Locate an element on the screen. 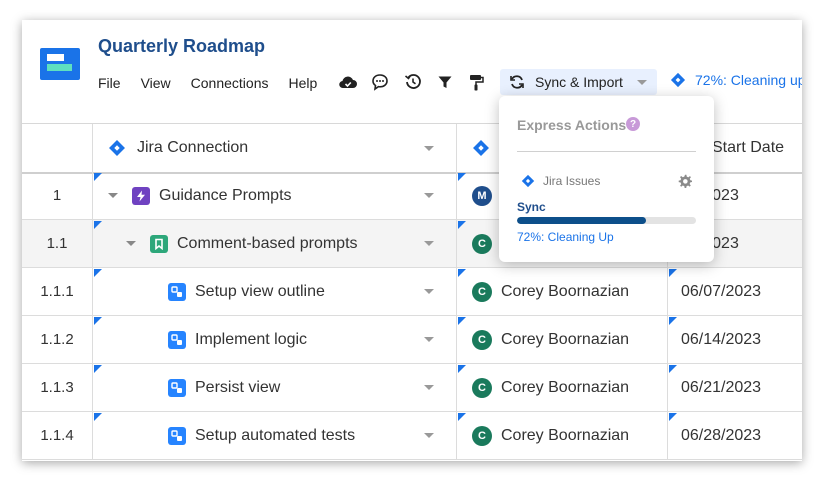  sync-status-link: 72%: Cleaning up is located at coordinates (736, 80).